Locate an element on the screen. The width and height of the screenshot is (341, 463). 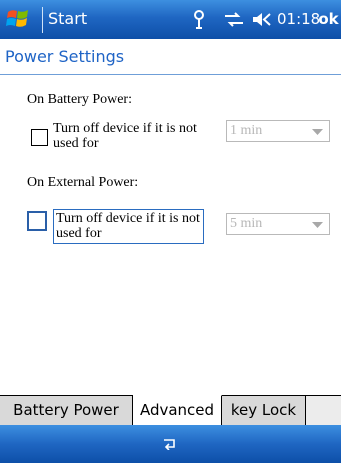
battery-turnoff-label: Turn off device if it is not used for is located at coordinates (134, 136).